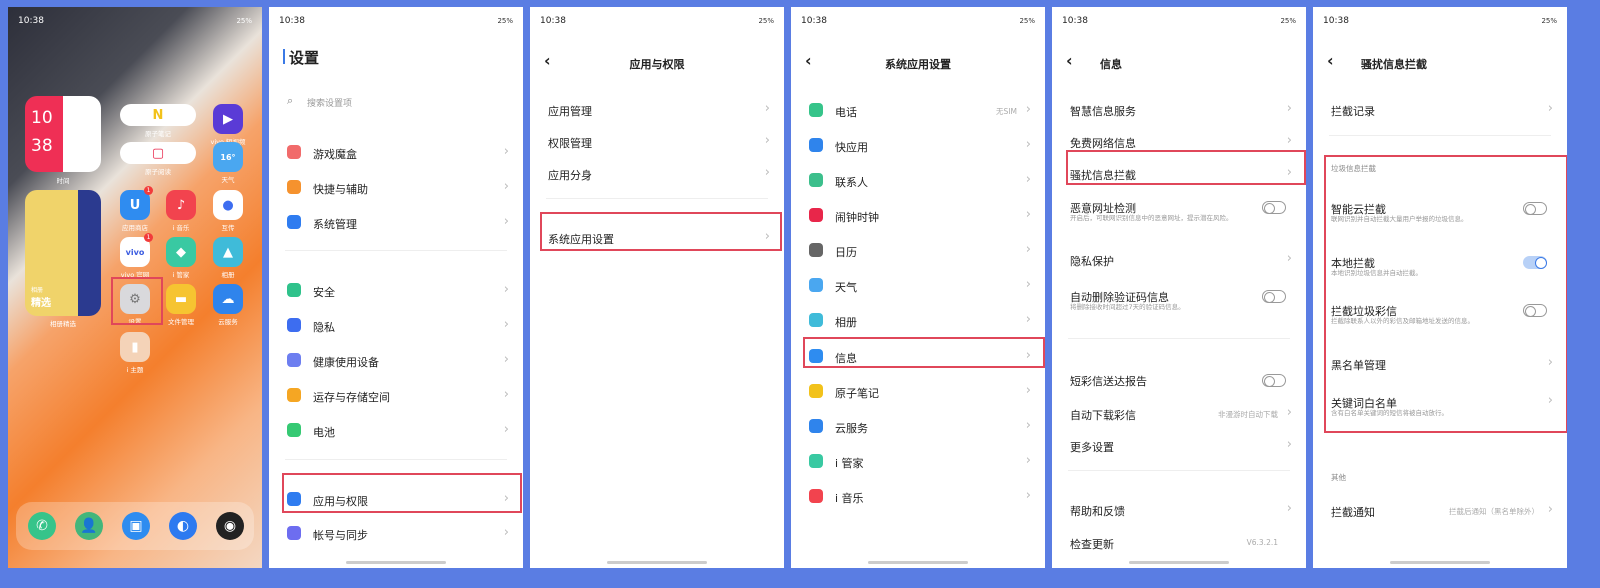 The image size is (1600, 588). I want to click on settings-row: 游戏魔盒 ›, so click(396, 153).